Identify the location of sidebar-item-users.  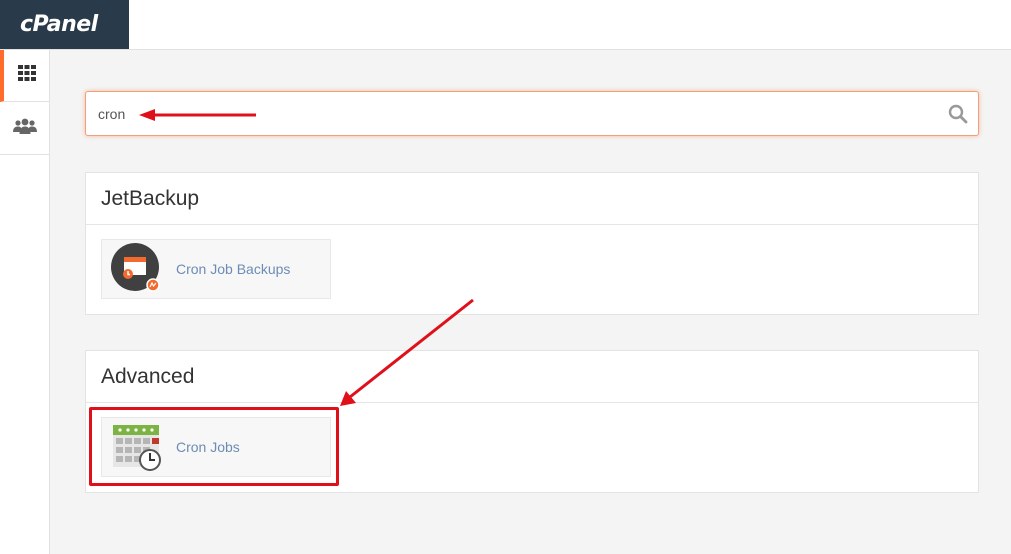
(24, 129).